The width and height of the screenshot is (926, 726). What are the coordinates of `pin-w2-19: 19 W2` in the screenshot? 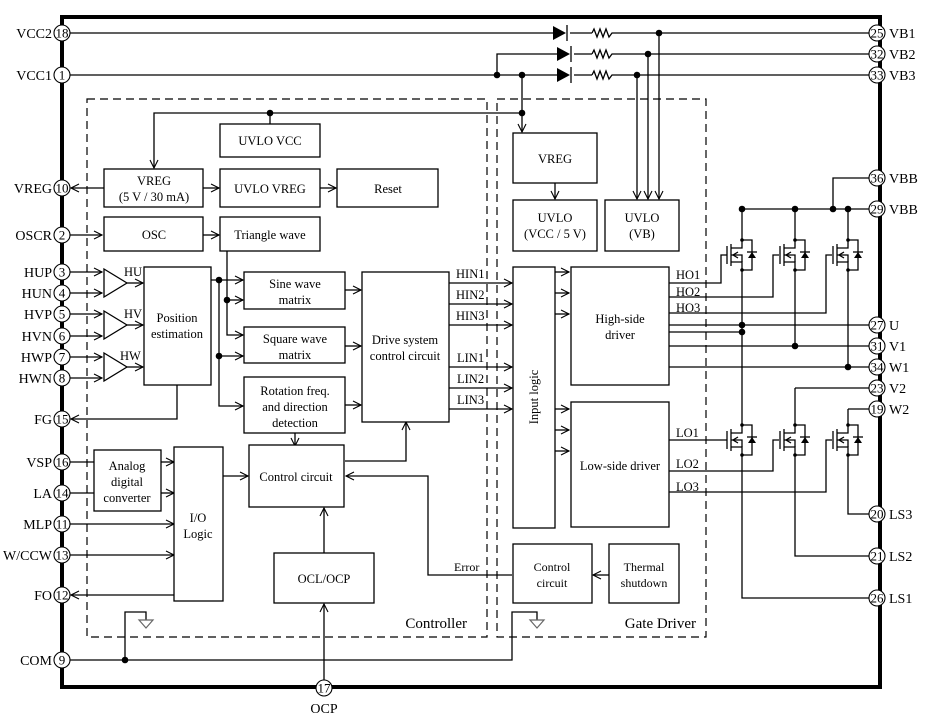 It's located at (888, 409).